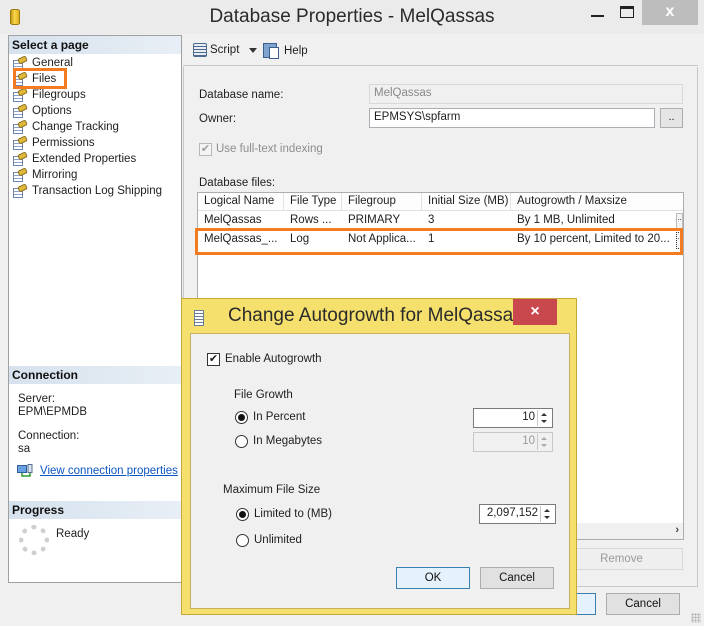 The image size is (704, 626). I want to click on server-value: EPM\EPMDB, so click(53, 412).